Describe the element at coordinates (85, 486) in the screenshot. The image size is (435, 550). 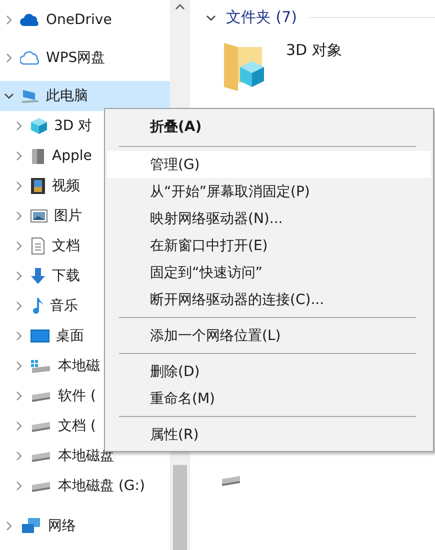
I see `tree-item: 本地磁盘 (G:)` at that location.